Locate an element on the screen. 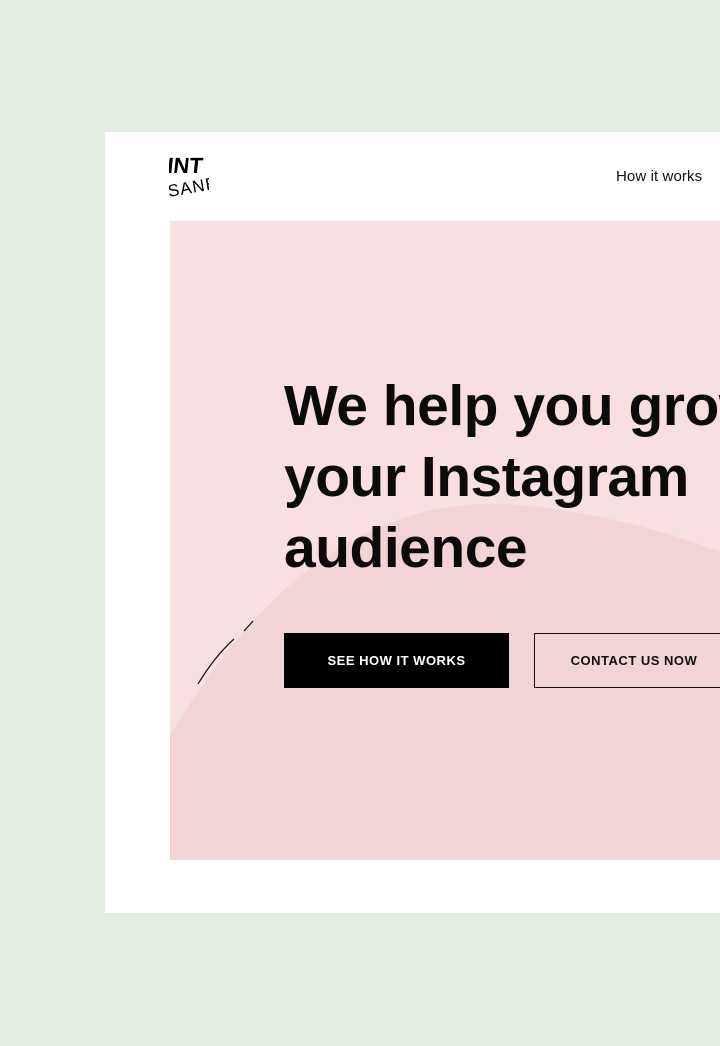  hero-headline-line-2: your Instagram is located at coordinates (486, 477).